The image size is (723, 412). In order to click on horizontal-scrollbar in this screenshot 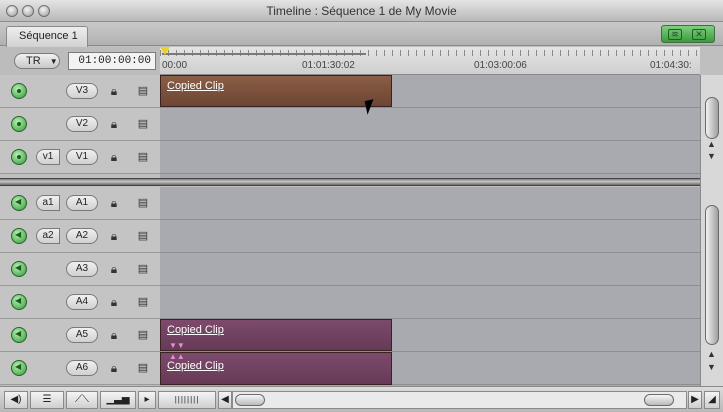, I will do `click(459, 400)`.